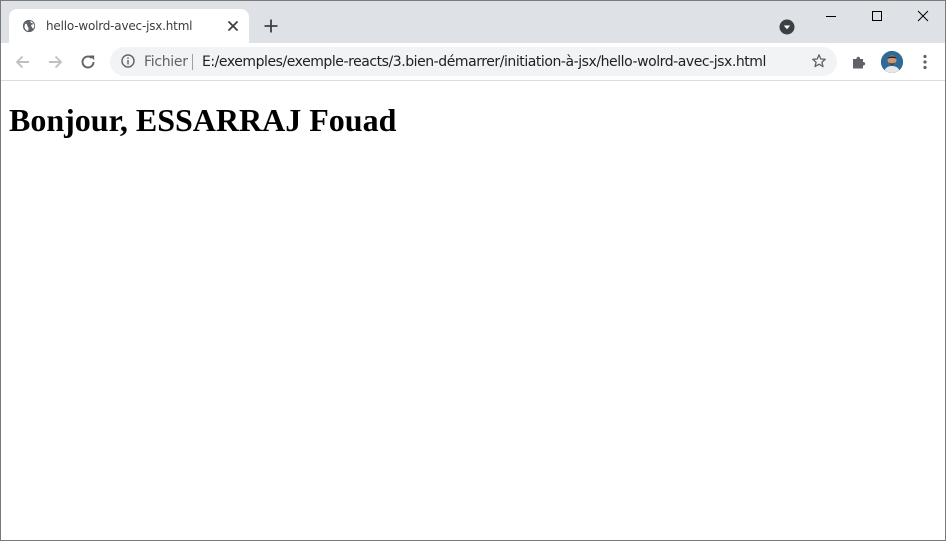  I want to click on active-tab: hello-wolrd-avec-jsx.html, so click(129, 26).